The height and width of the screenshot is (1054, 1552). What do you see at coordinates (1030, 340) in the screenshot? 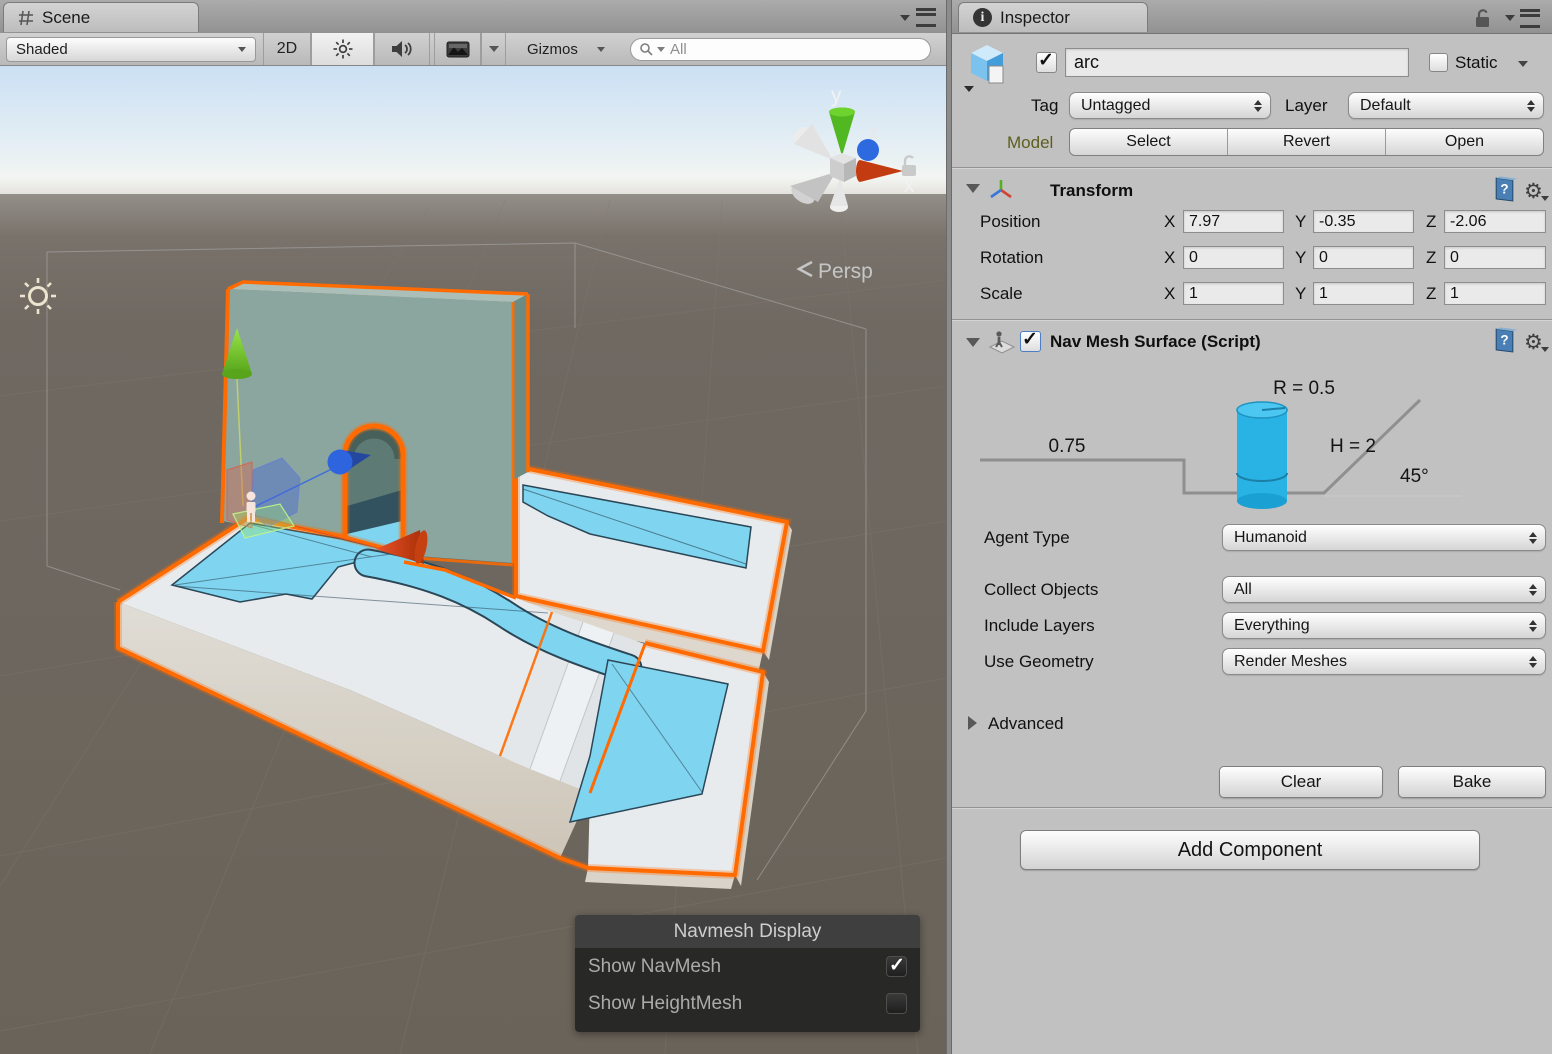
I see `navmesh-surface-enabled-checkbox` at bounding box center [1030, 340].